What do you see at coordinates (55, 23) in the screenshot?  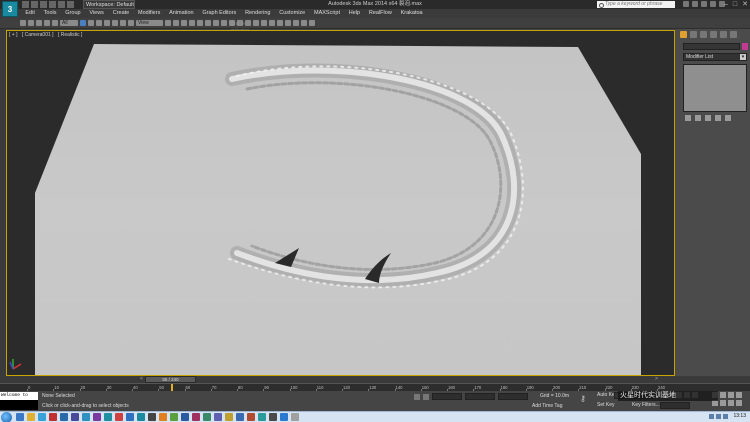 I see `bind-space-warp-icon` at bounding box center [55, 23].